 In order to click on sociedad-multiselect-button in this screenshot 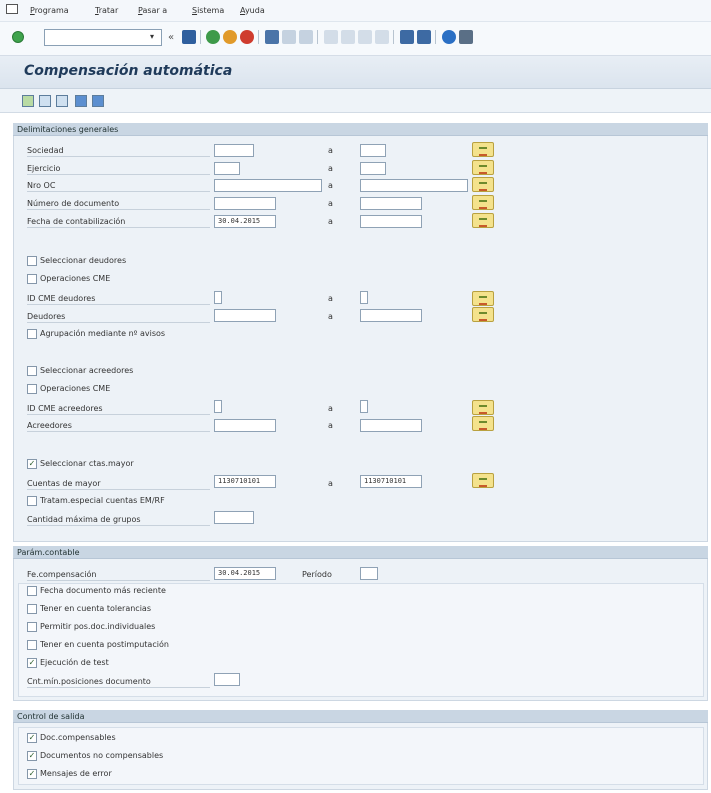, I will do `click(483, 149)`.